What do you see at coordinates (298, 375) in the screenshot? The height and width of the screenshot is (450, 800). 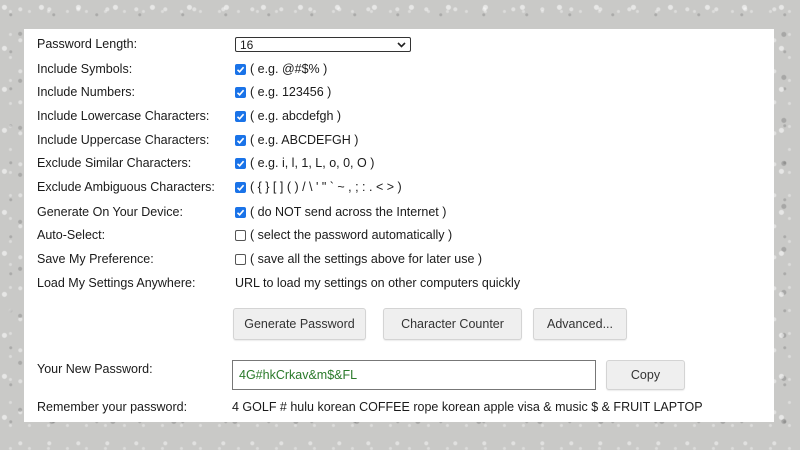 I see `new-password-value: 4G#hkCrkav&m$&FL` at bounding box center [298, 375].